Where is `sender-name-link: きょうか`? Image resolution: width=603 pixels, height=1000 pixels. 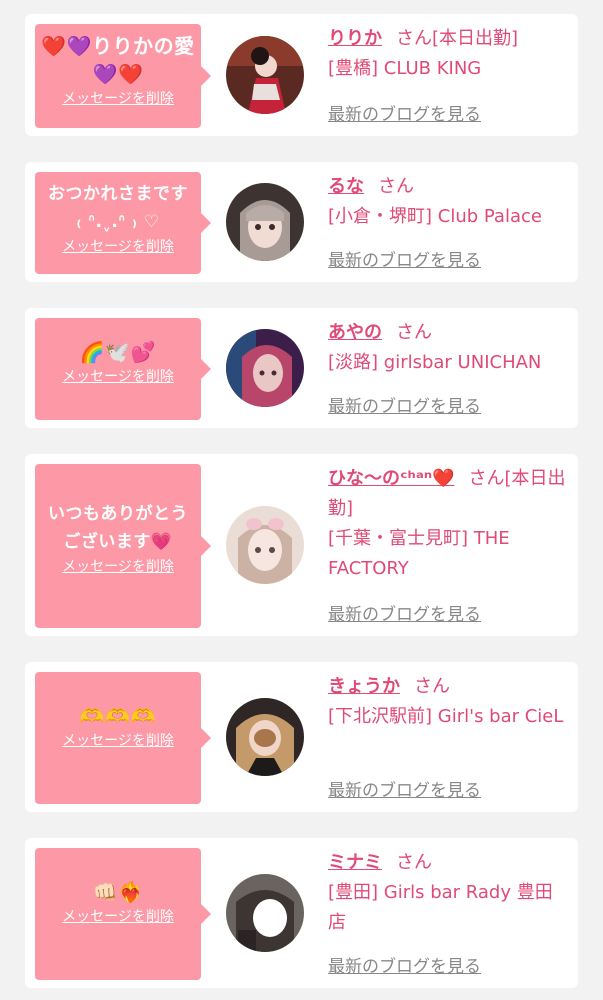
sender-name-link: きょうか is located at coordinates (364, 686).